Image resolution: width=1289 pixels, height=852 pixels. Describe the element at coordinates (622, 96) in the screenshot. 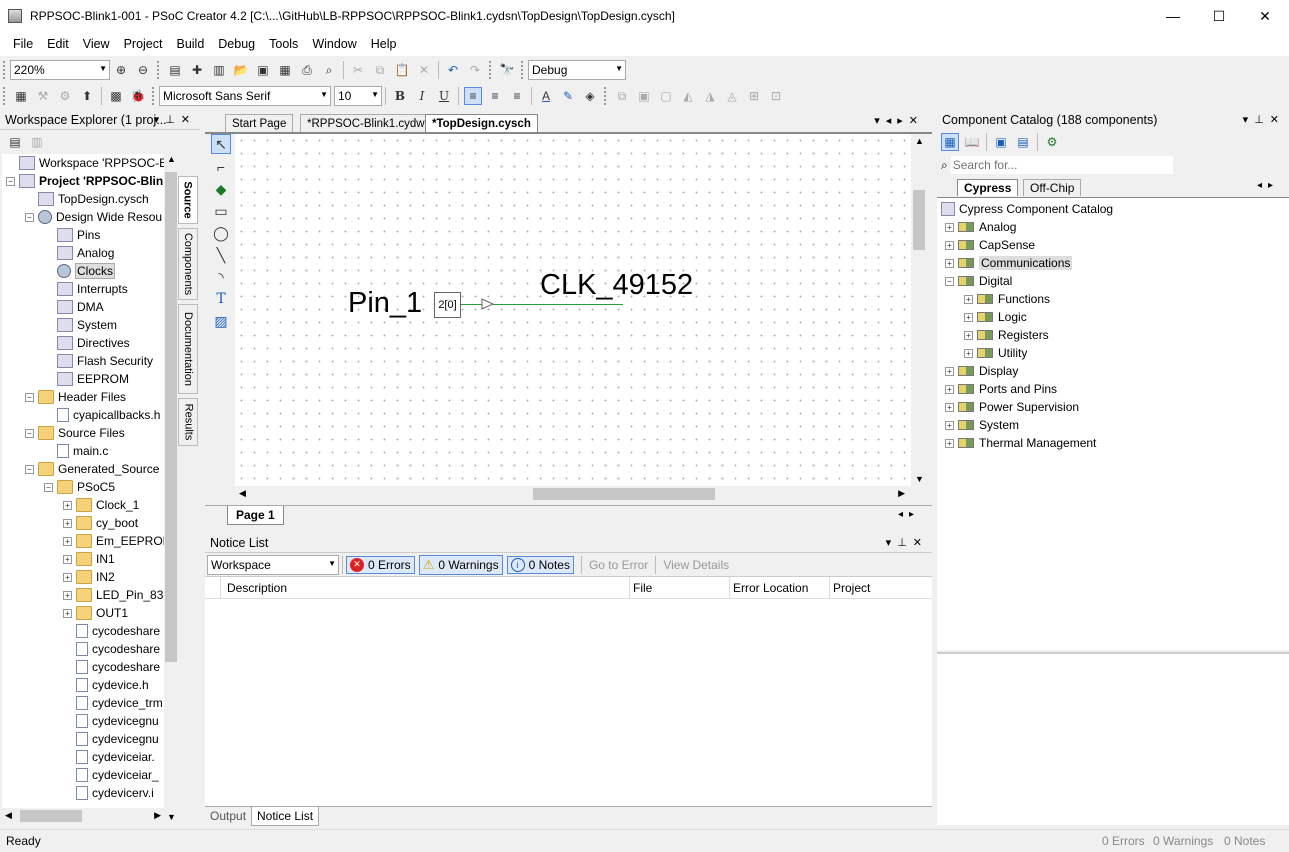

I see `align-tools-icon: ⧉` at that location.